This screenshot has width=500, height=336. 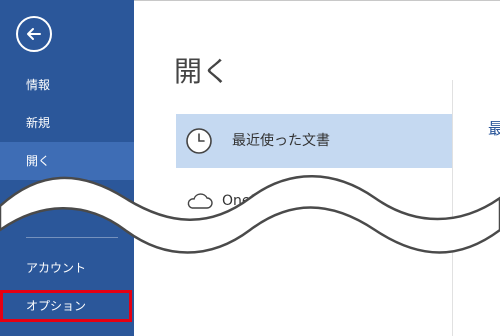 What do you see at coordinates (317, 0) in the screenshot?
I see `top-divider` at bounding box center [317, 0].